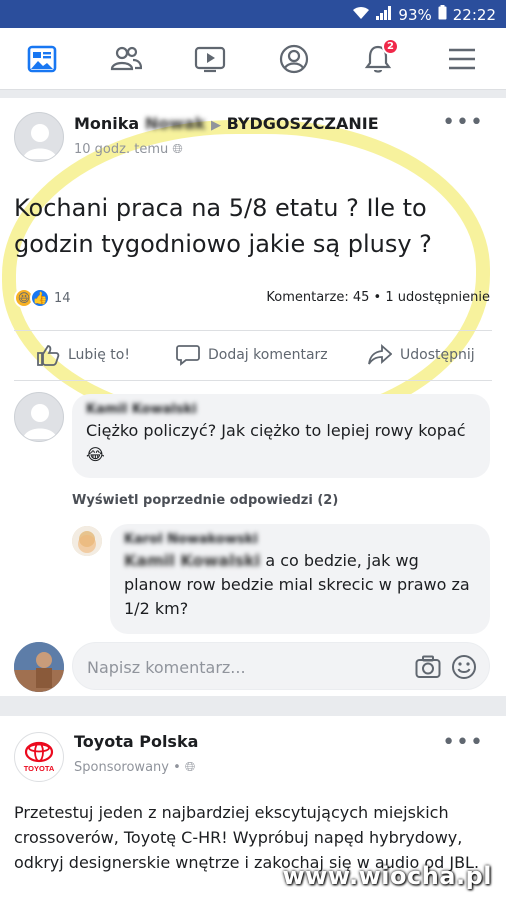 Image resolution: width=506 pixels, height=900 pixels. Describe the element at coordinates (281, 409) in the screenshot. I see `commenter-name: Kamil Kowalski` at that location.